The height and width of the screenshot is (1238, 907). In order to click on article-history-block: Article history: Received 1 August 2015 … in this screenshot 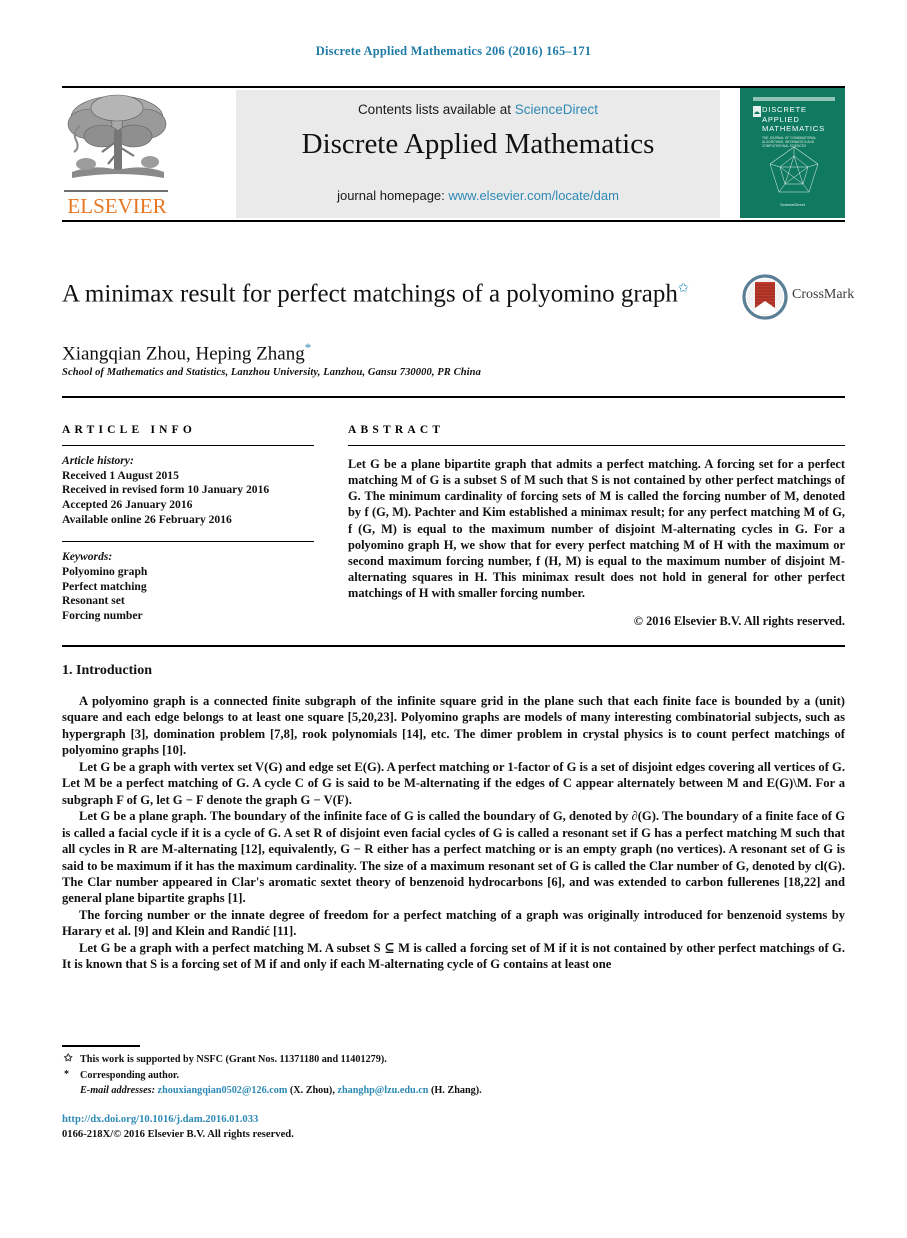, I will do `click(188, 490)`.